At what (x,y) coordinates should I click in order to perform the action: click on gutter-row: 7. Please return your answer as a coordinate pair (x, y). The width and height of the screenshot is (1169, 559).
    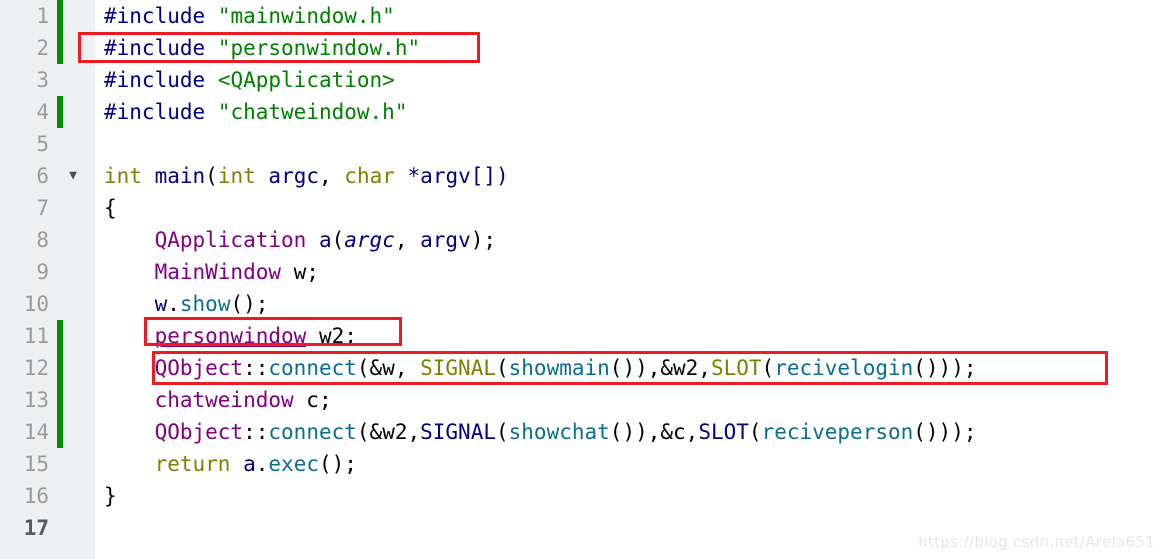
    Looking at the image, I should click on (47, 208).